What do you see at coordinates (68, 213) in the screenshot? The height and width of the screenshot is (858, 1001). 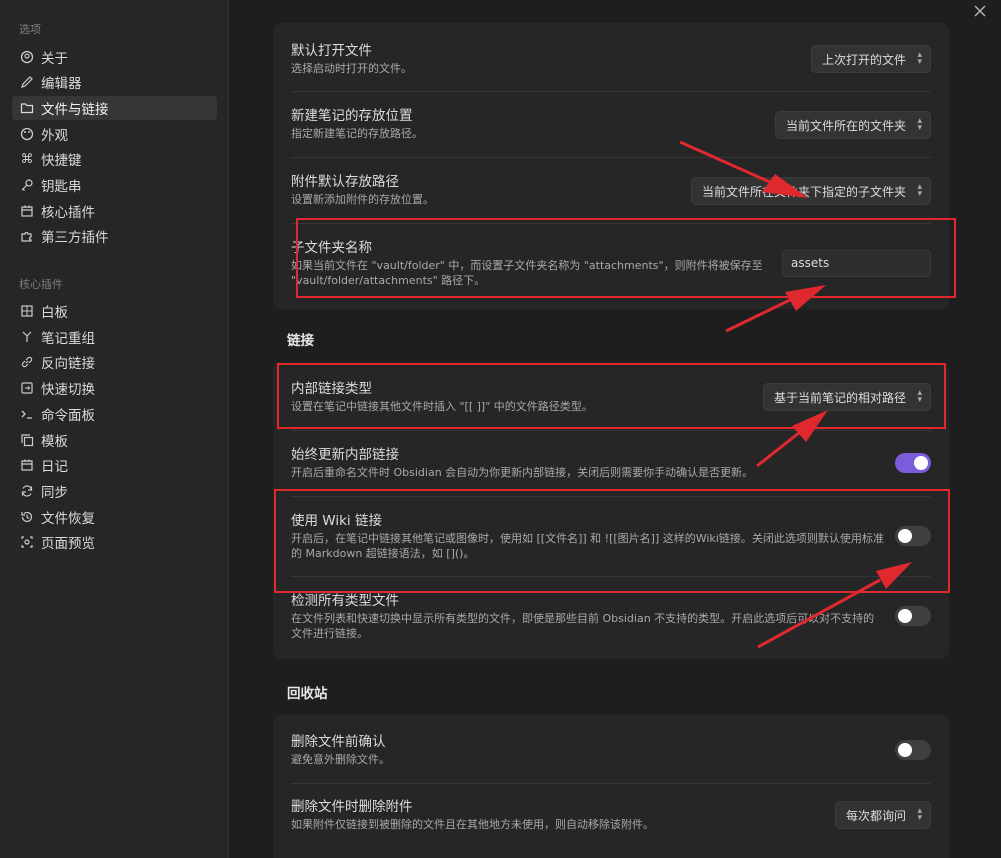 I see `sidebar-item-label: 核心插件` at bounding box center [68, 213].